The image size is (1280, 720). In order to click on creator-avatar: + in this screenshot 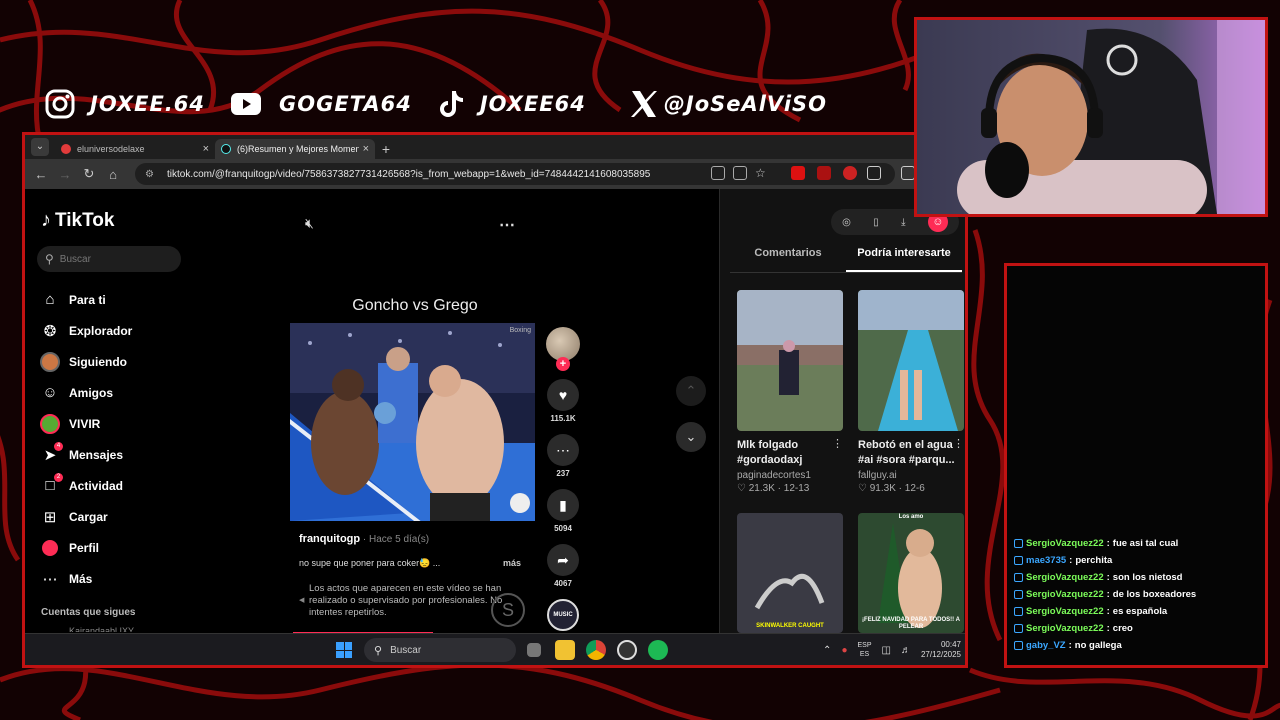, I will do `click(563, 349)`.